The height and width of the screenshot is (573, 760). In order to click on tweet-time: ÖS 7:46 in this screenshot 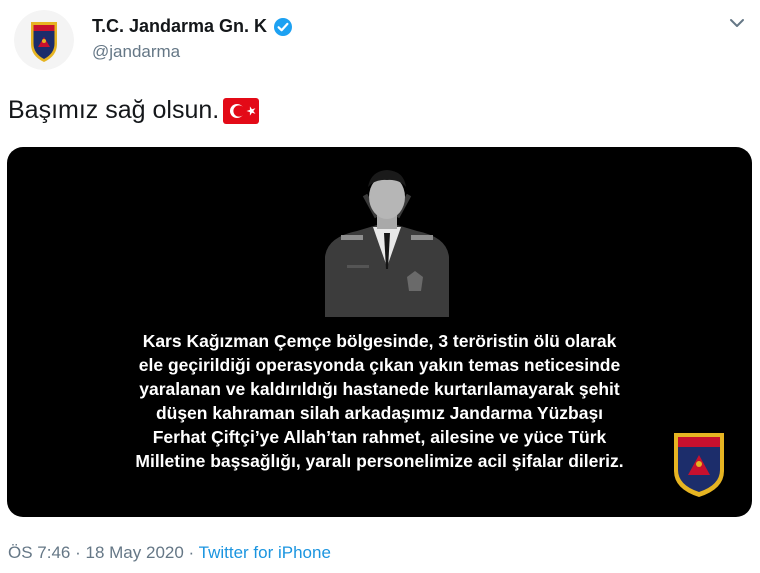, I will do `click(39, 552)`.